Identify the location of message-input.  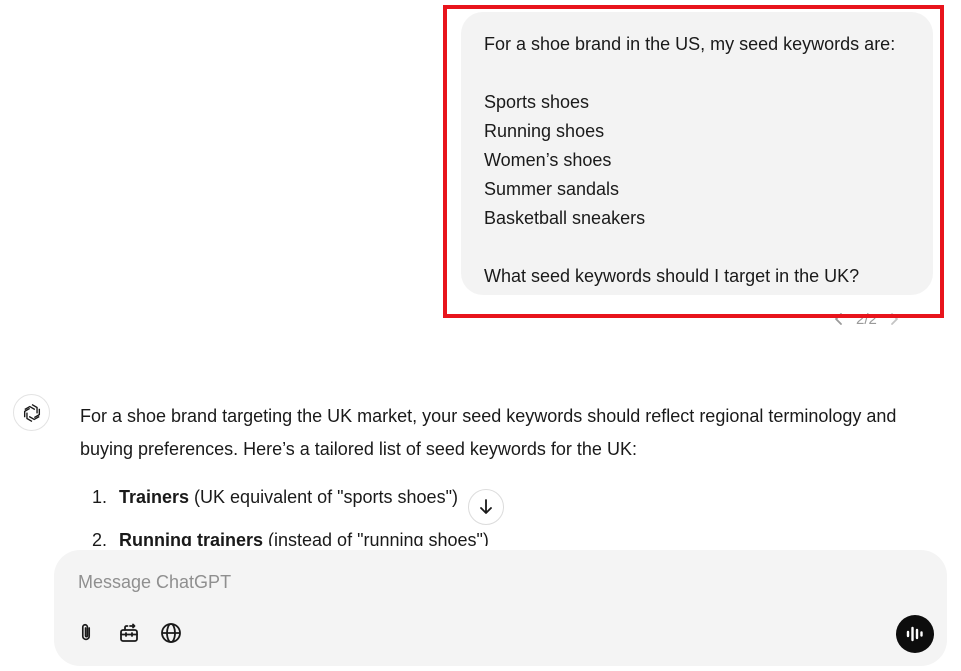
(468, 582).